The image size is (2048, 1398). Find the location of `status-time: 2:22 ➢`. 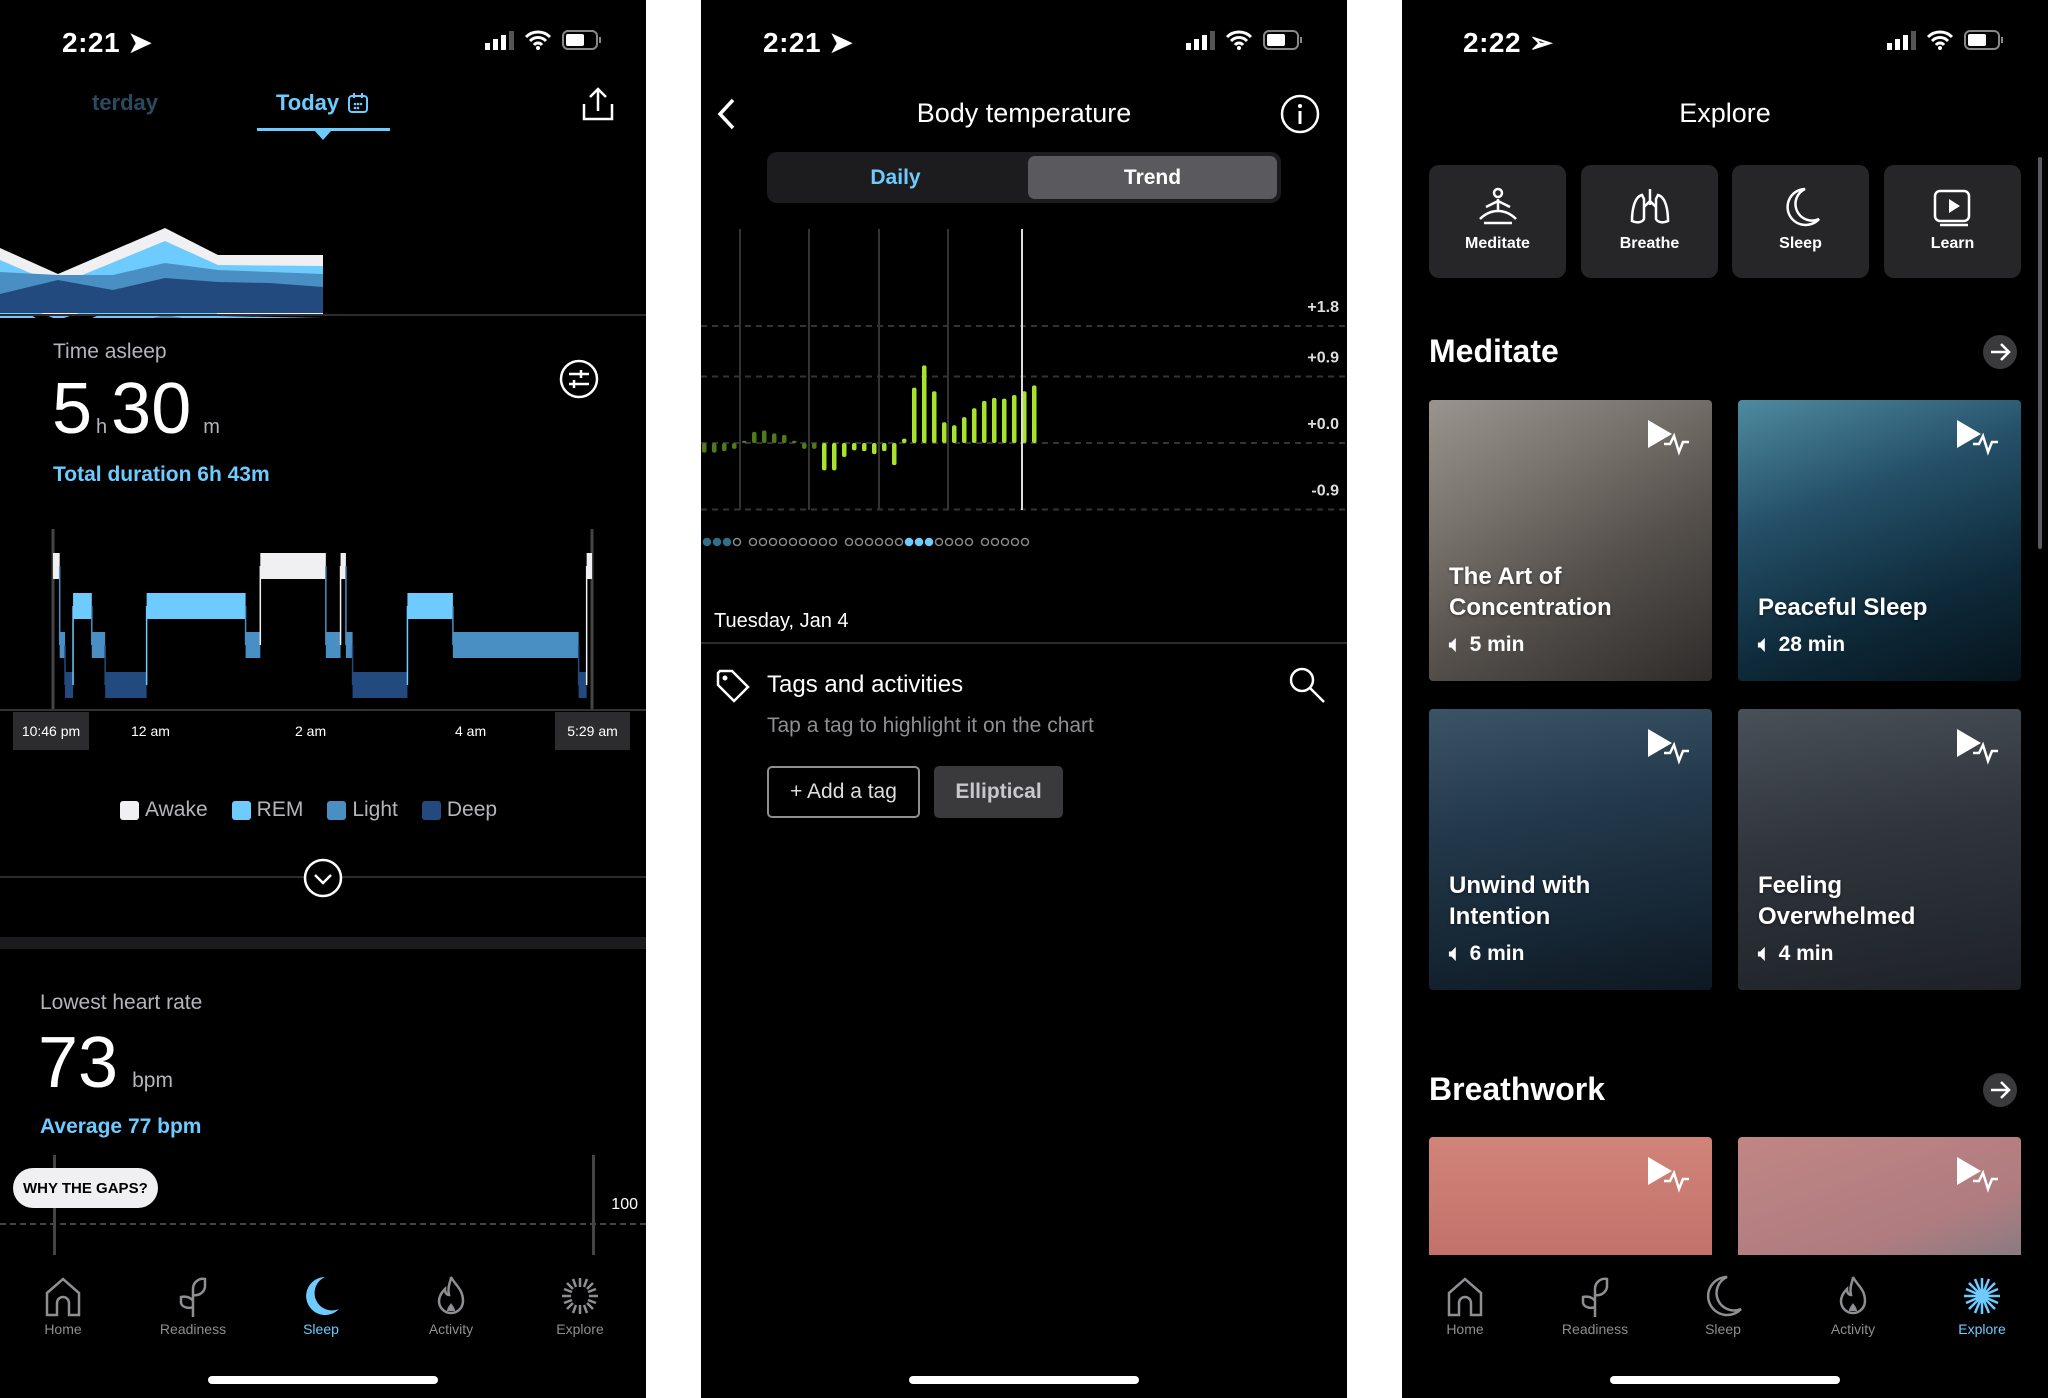

status-time: 2:22 ➢ is located at coordinates (1508, 42).